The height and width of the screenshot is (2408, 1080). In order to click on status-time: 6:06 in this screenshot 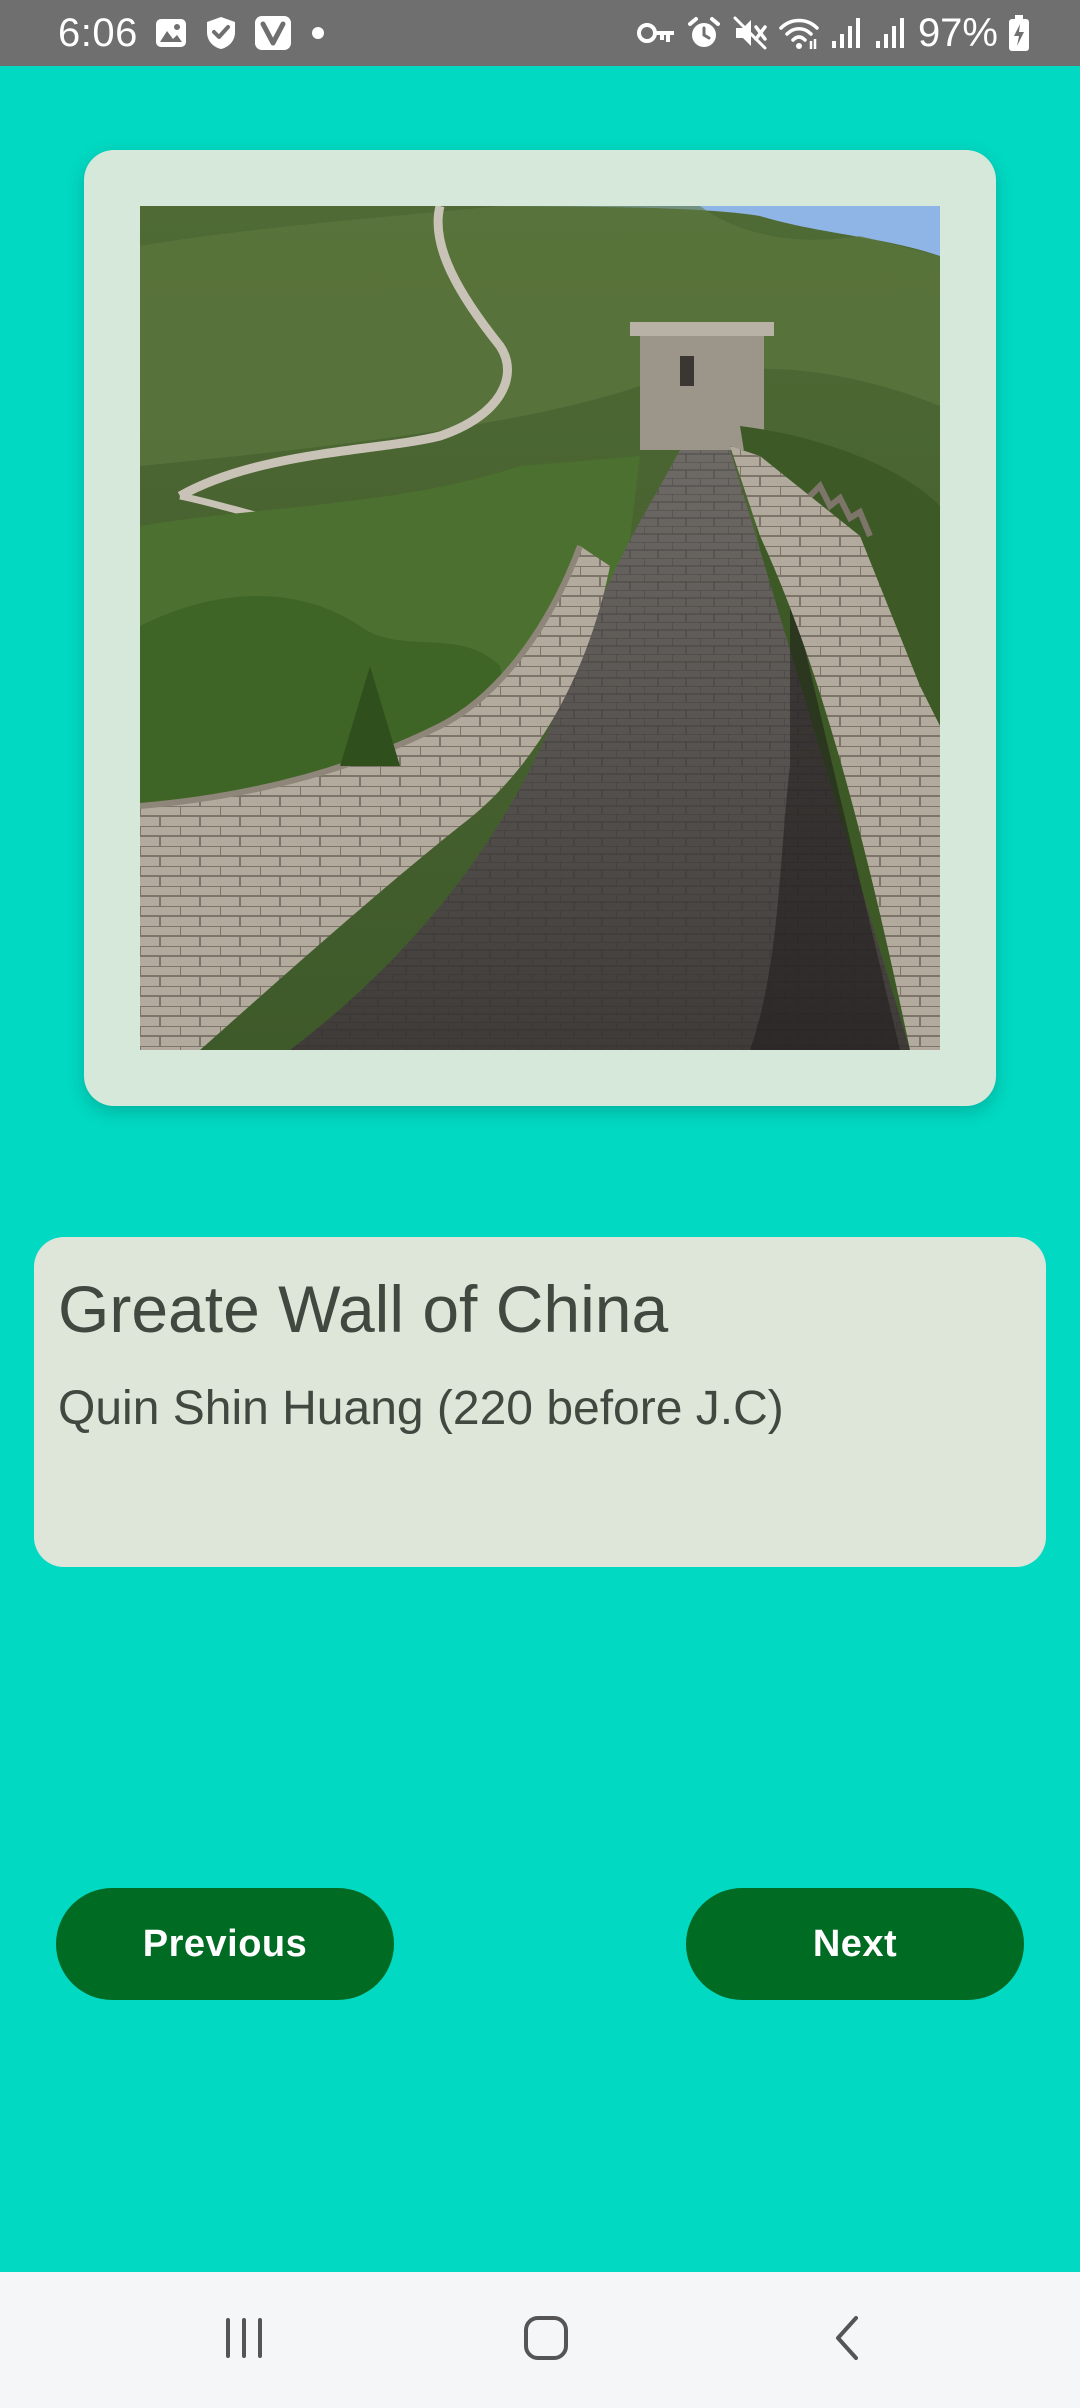, I will do `click(98, 33)`.